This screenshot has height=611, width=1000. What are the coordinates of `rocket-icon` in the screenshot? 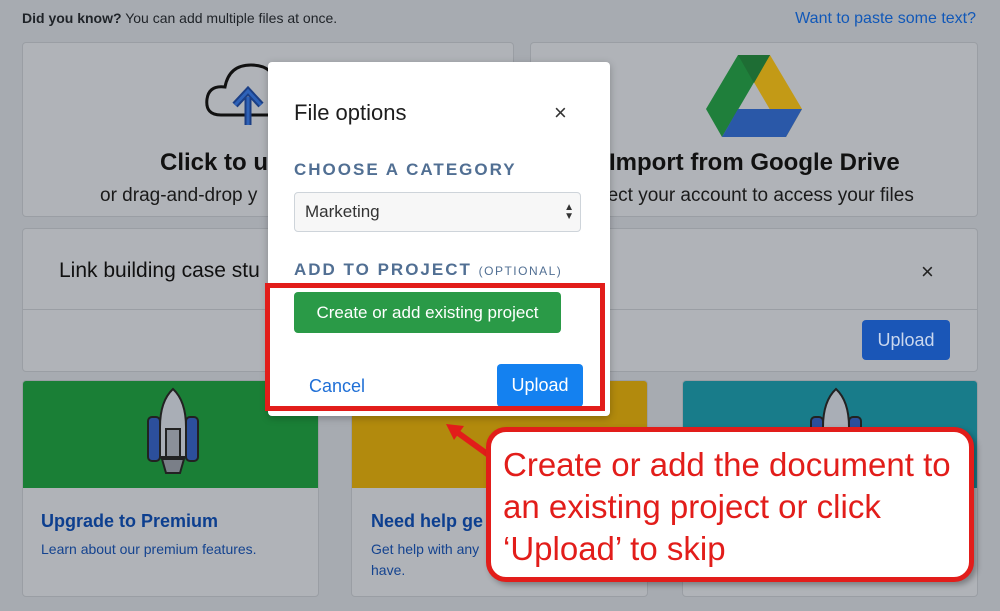 It's located at (173, 430).